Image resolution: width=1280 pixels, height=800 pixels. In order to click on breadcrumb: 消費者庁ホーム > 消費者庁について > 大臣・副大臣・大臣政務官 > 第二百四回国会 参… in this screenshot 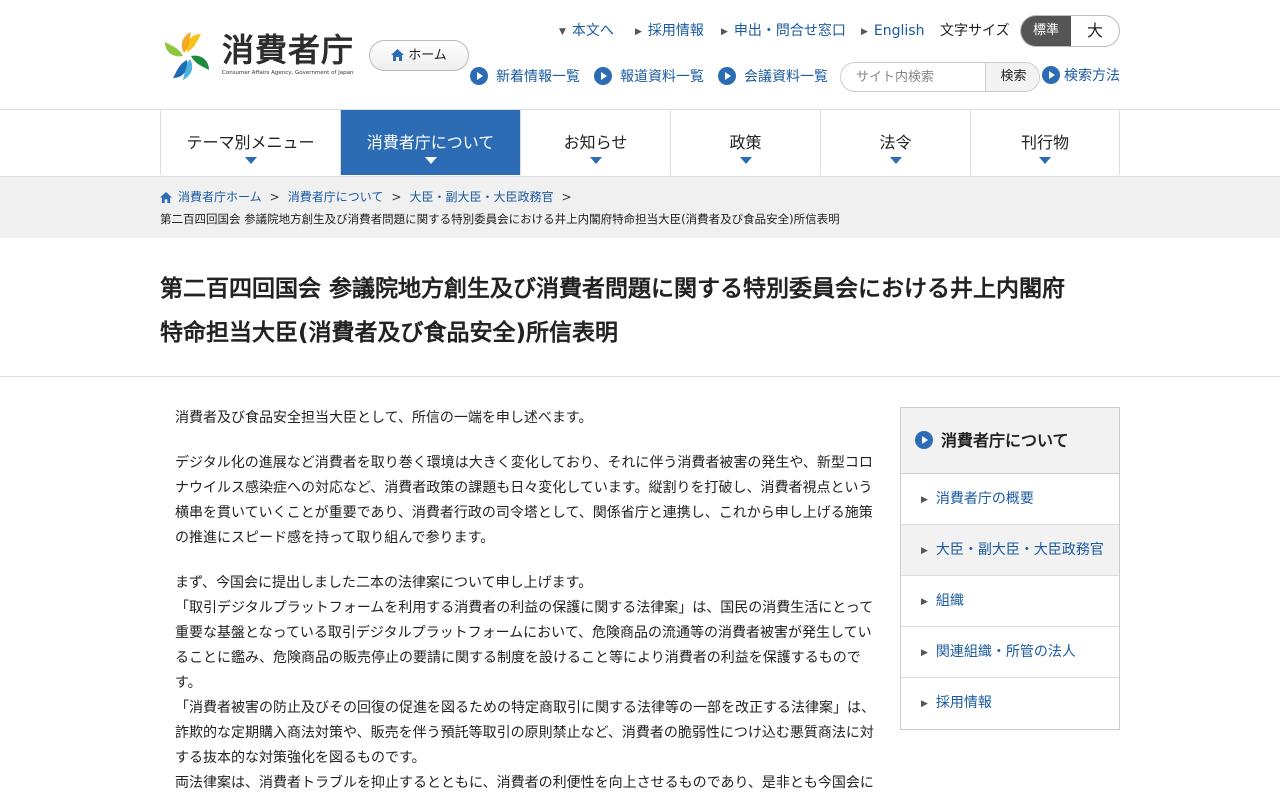, I will do `click(640, 207)`.